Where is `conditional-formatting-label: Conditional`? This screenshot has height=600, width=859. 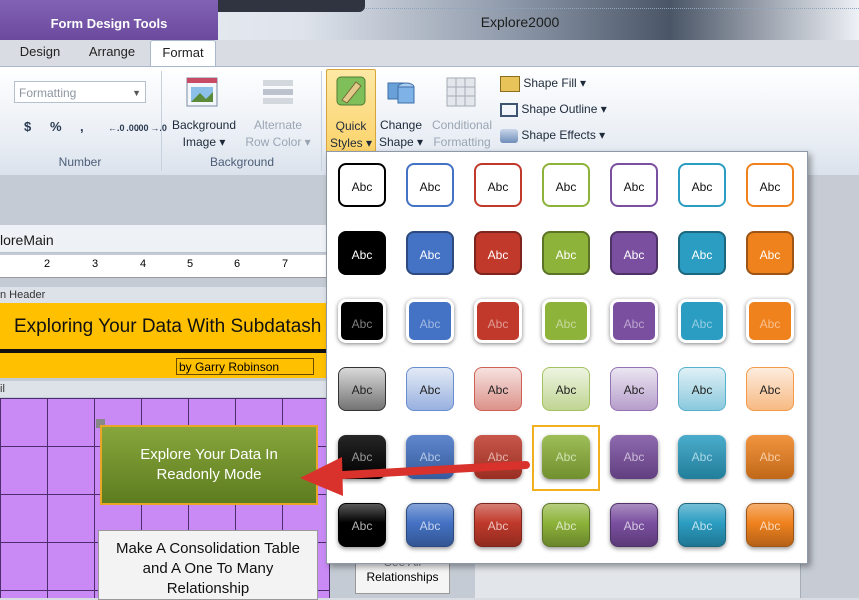
conditional-formatting-label: Conditional is located at coordinates (462, 125).